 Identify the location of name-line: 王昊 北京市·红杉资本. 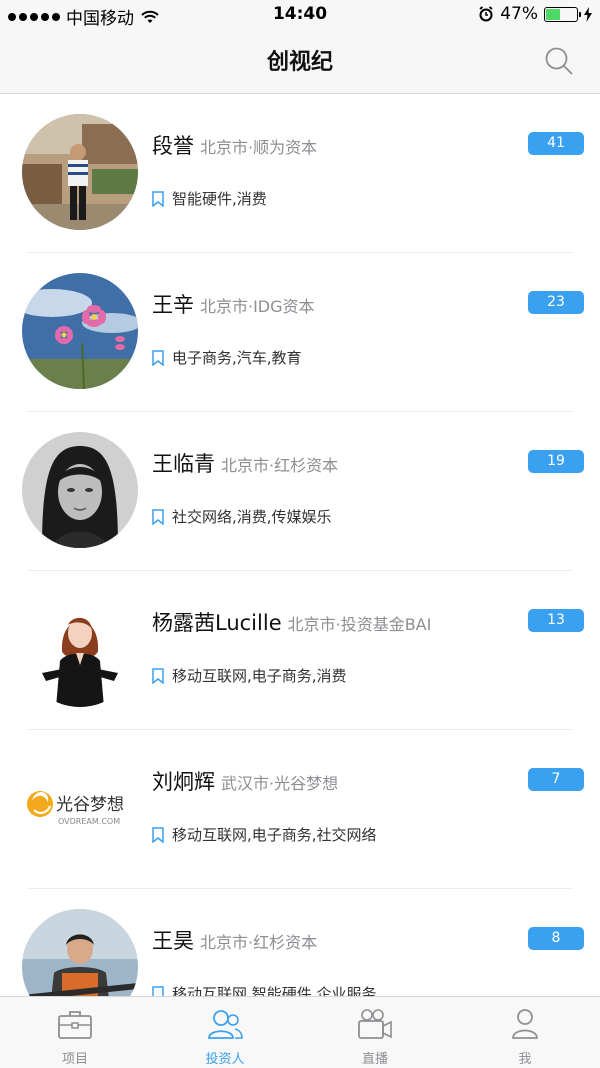
(234, 940).